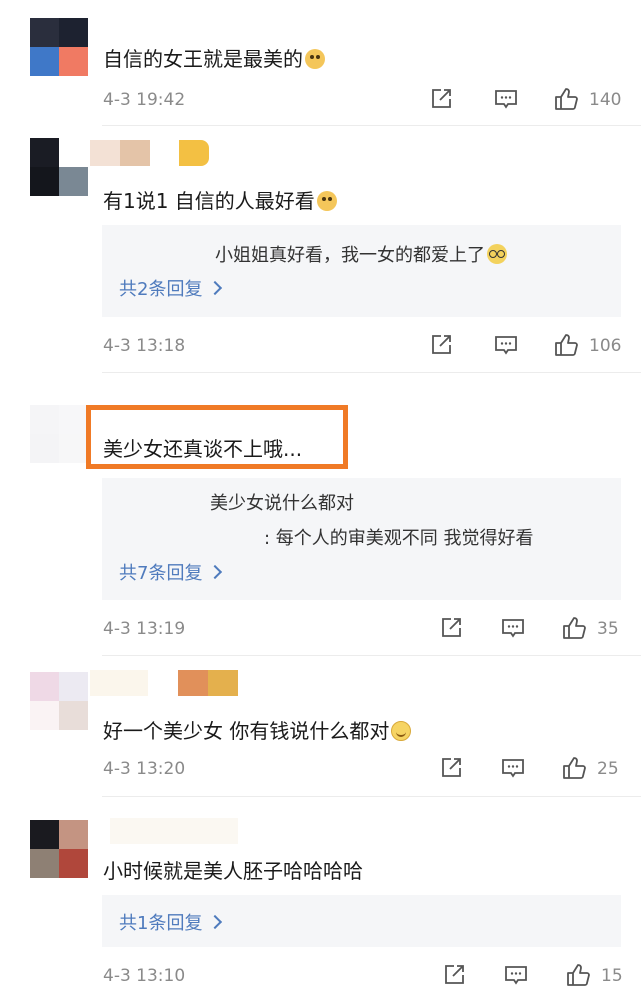  Describe the element at coordinates (362, 347) in the screenshot. I see `comment-meta: 4-3 13:18 106` at that location.